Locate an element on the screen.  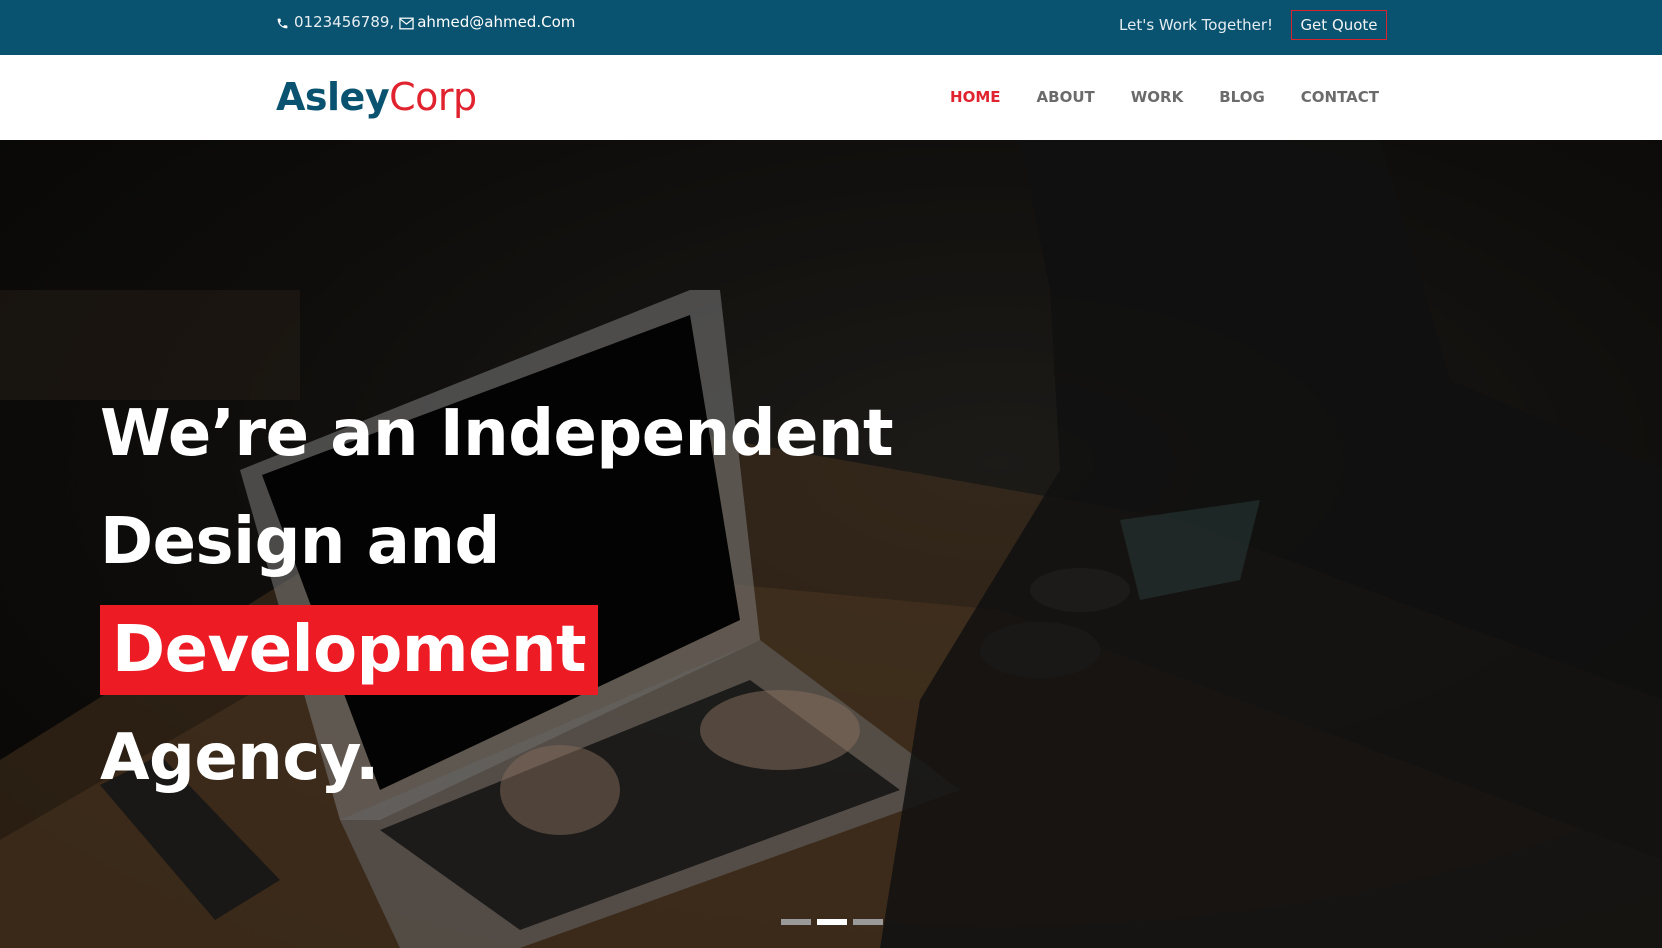
main-nav: HOME ABOUT WORK BLOG CONTACT is located at coordinates (1164, 97).